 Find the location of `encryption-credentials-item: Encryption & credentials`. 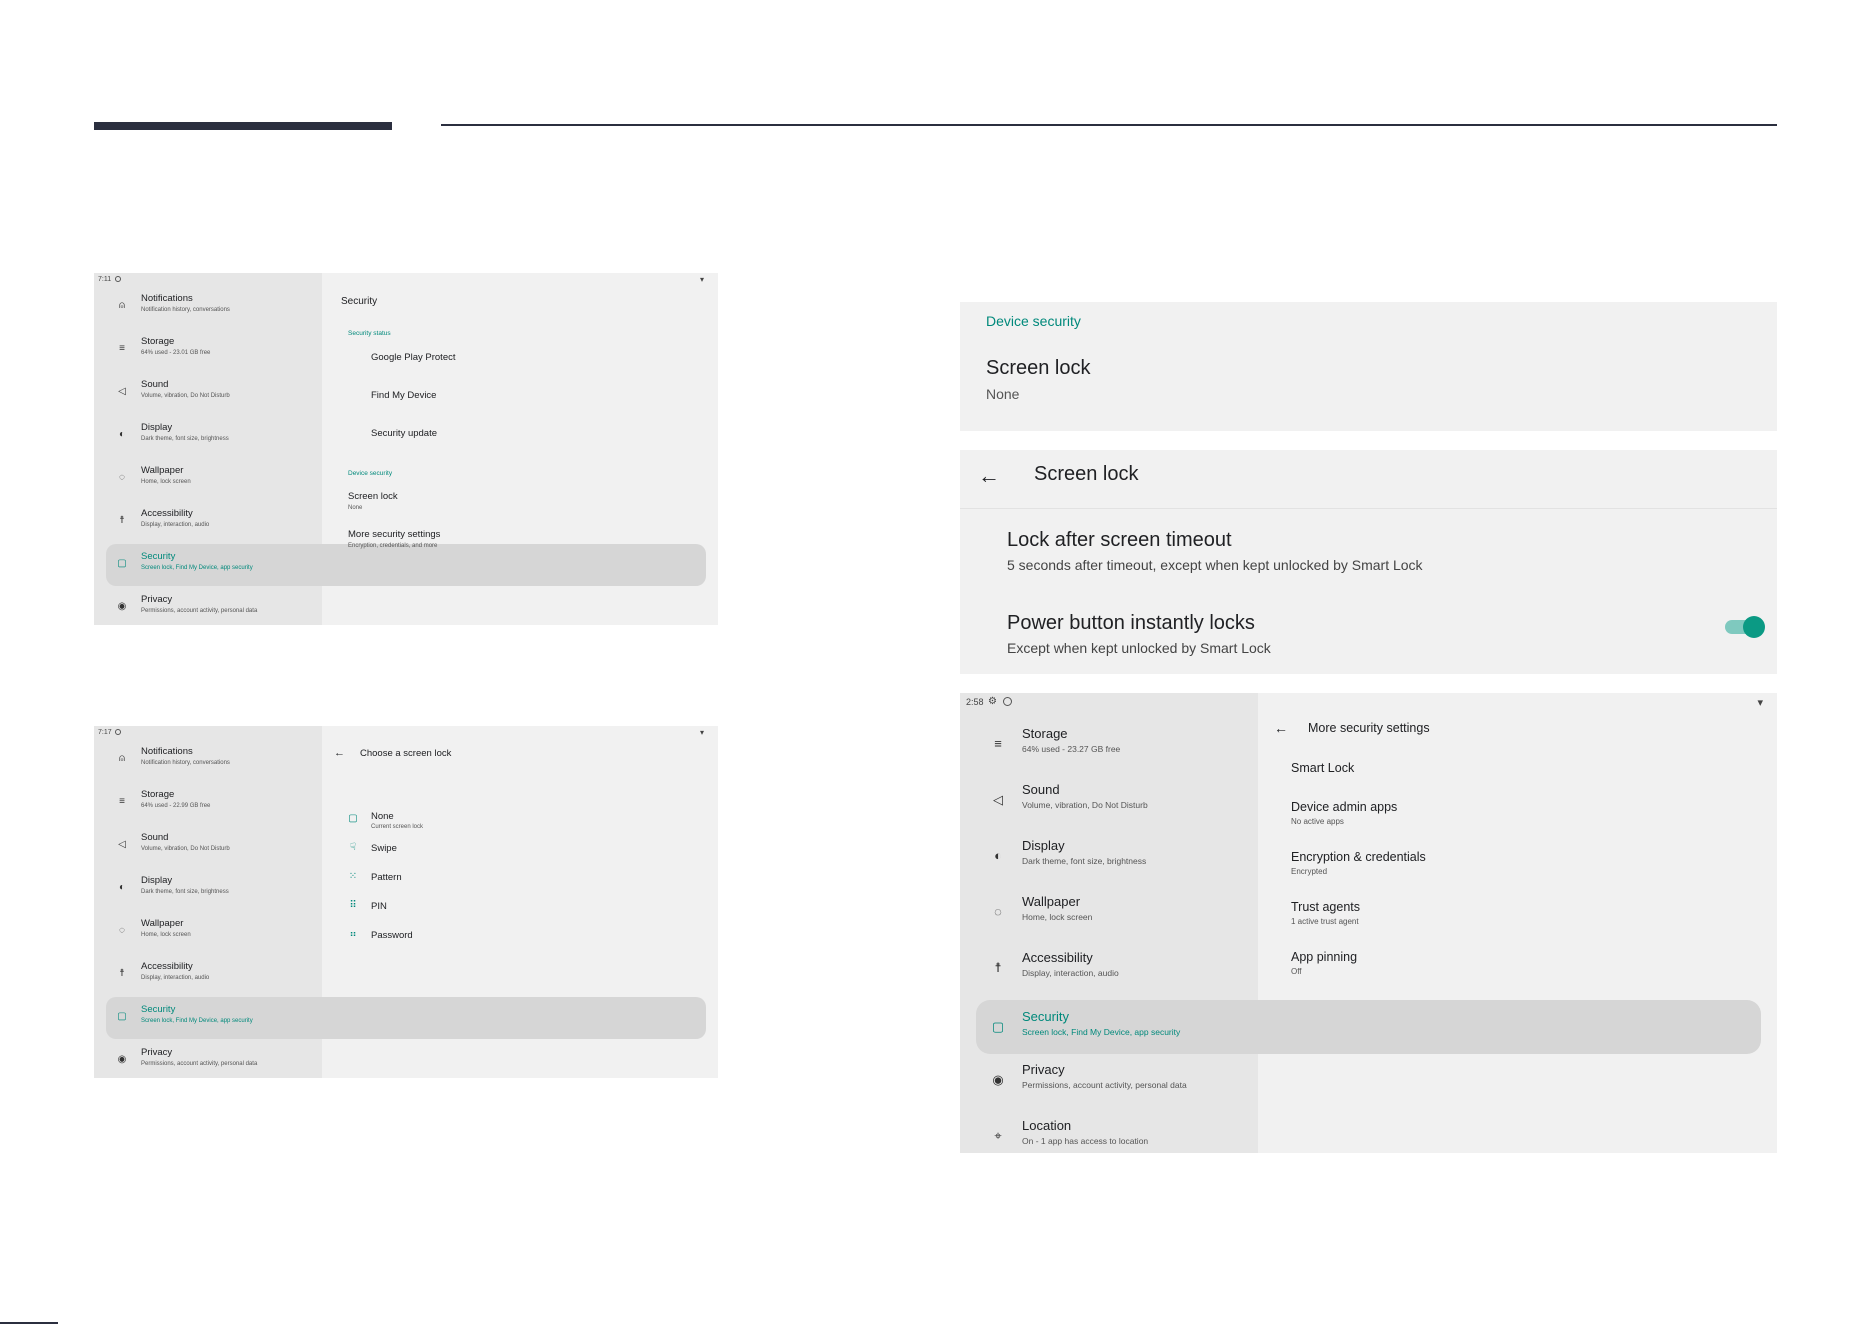

encryption-credentials-item: Encryption & credentials is located at coordinates (1358, 857).